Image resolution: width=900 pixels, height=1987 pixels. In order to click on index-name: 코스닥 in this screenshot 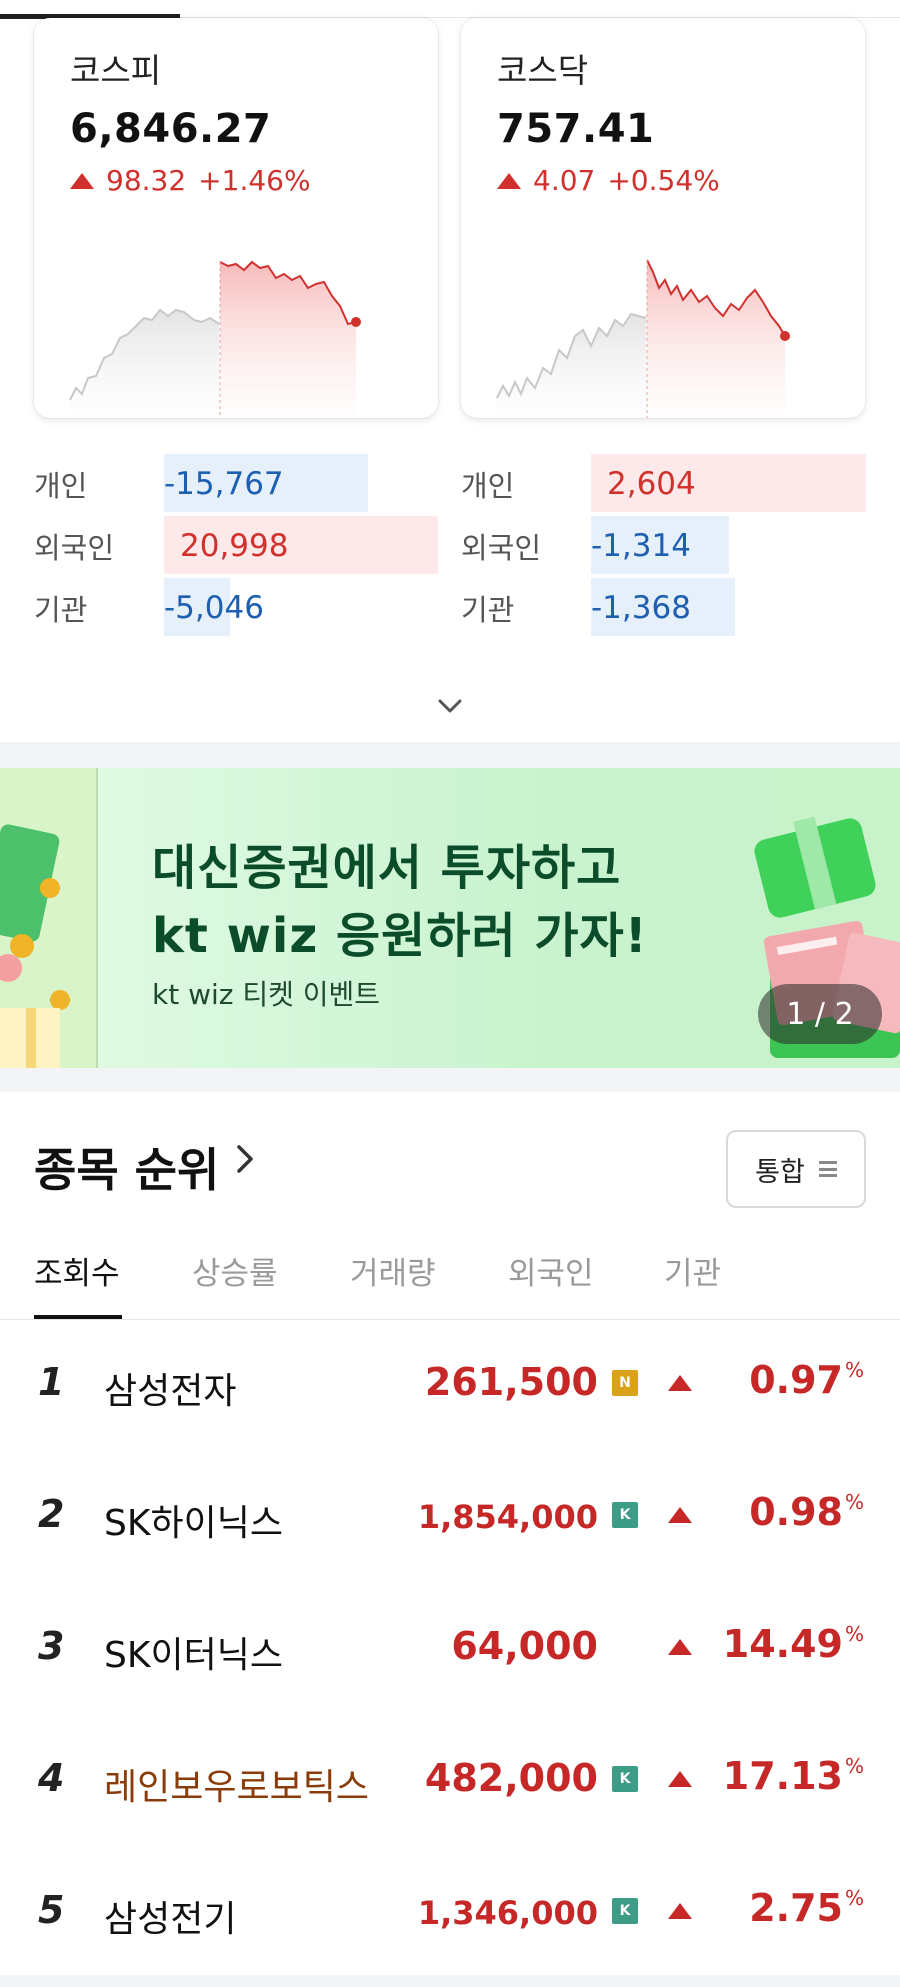, I will do `click(543, 70)`.